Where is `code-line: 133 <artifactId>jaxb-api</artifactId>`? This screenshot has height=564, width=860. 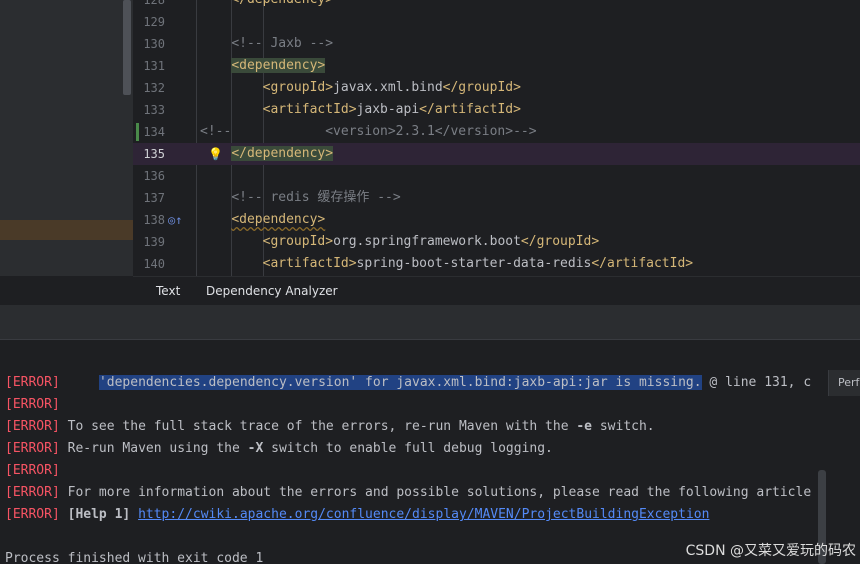
code-line: 133 <artifactId>jaxb-api</artifactId> is located at coordinates (496, 110).